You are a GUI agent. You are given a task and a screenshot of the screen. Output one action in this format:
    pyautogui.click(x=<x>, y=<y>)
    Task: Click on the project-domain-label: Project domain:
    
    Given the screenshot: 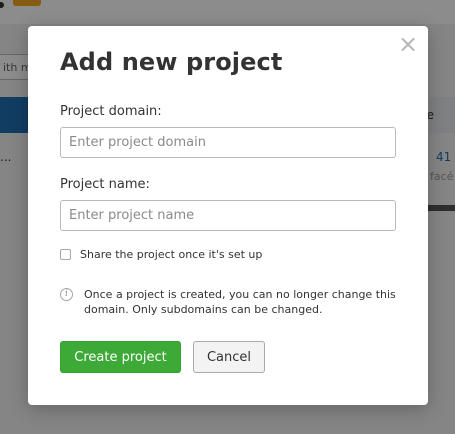 What is the action you would take?
    pyautogui.click(x=111, y=111)
    